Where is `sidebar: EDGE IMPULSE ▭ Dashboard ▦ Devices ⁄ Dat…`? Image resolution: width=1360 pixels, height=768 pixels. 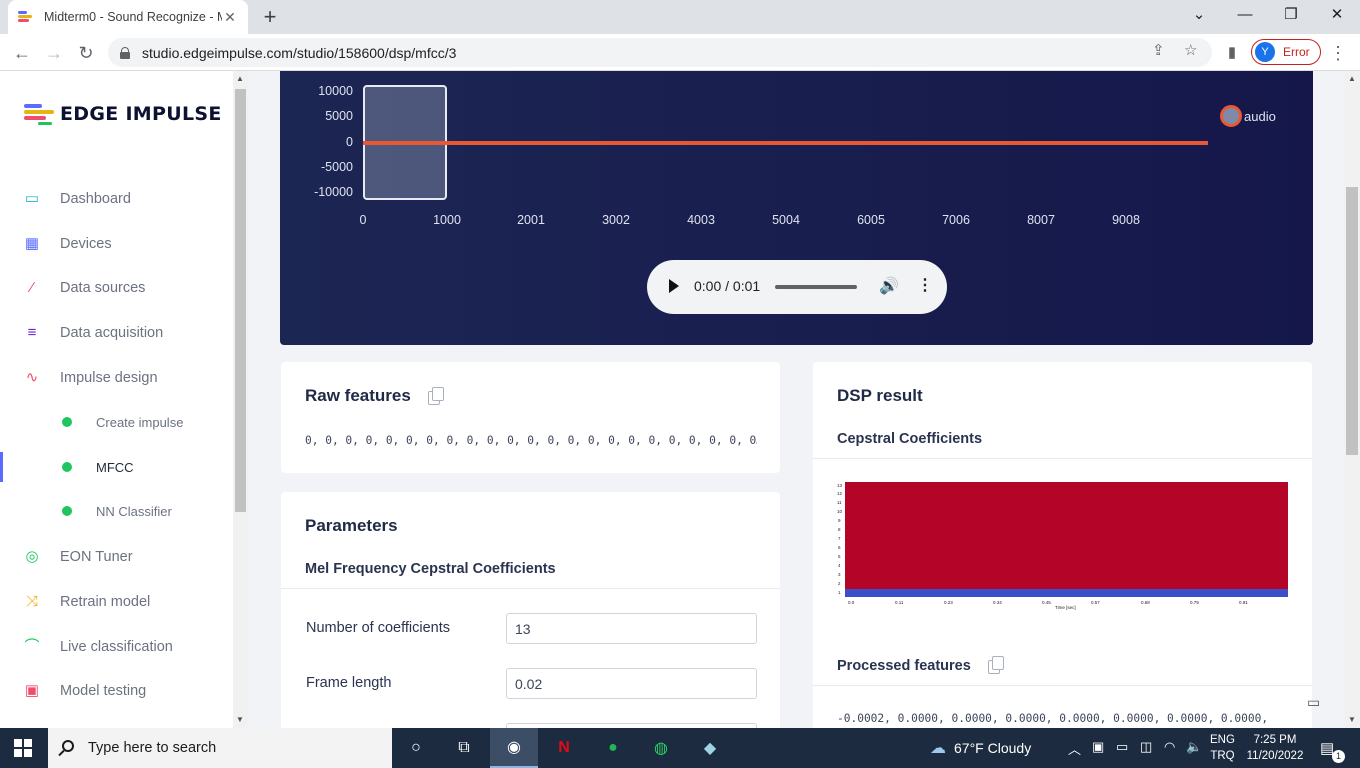 sidebar: EDGE IMPULSE ▭ Dashboard ▦ Devices ⁄ Dat… is located at coordinates (116, 399).